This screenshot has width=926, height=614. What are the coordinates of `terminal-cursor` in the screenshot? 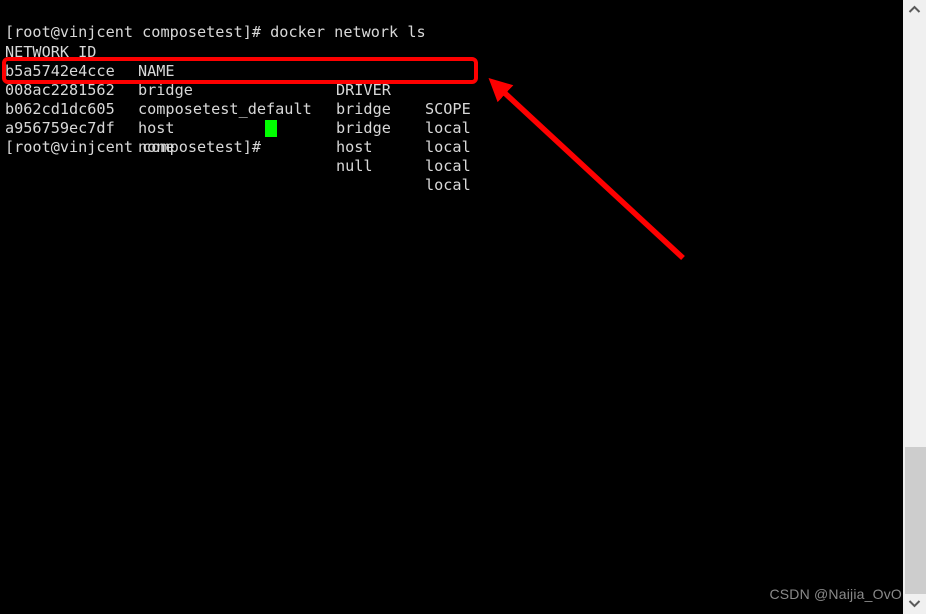 It's located at (271, 128).